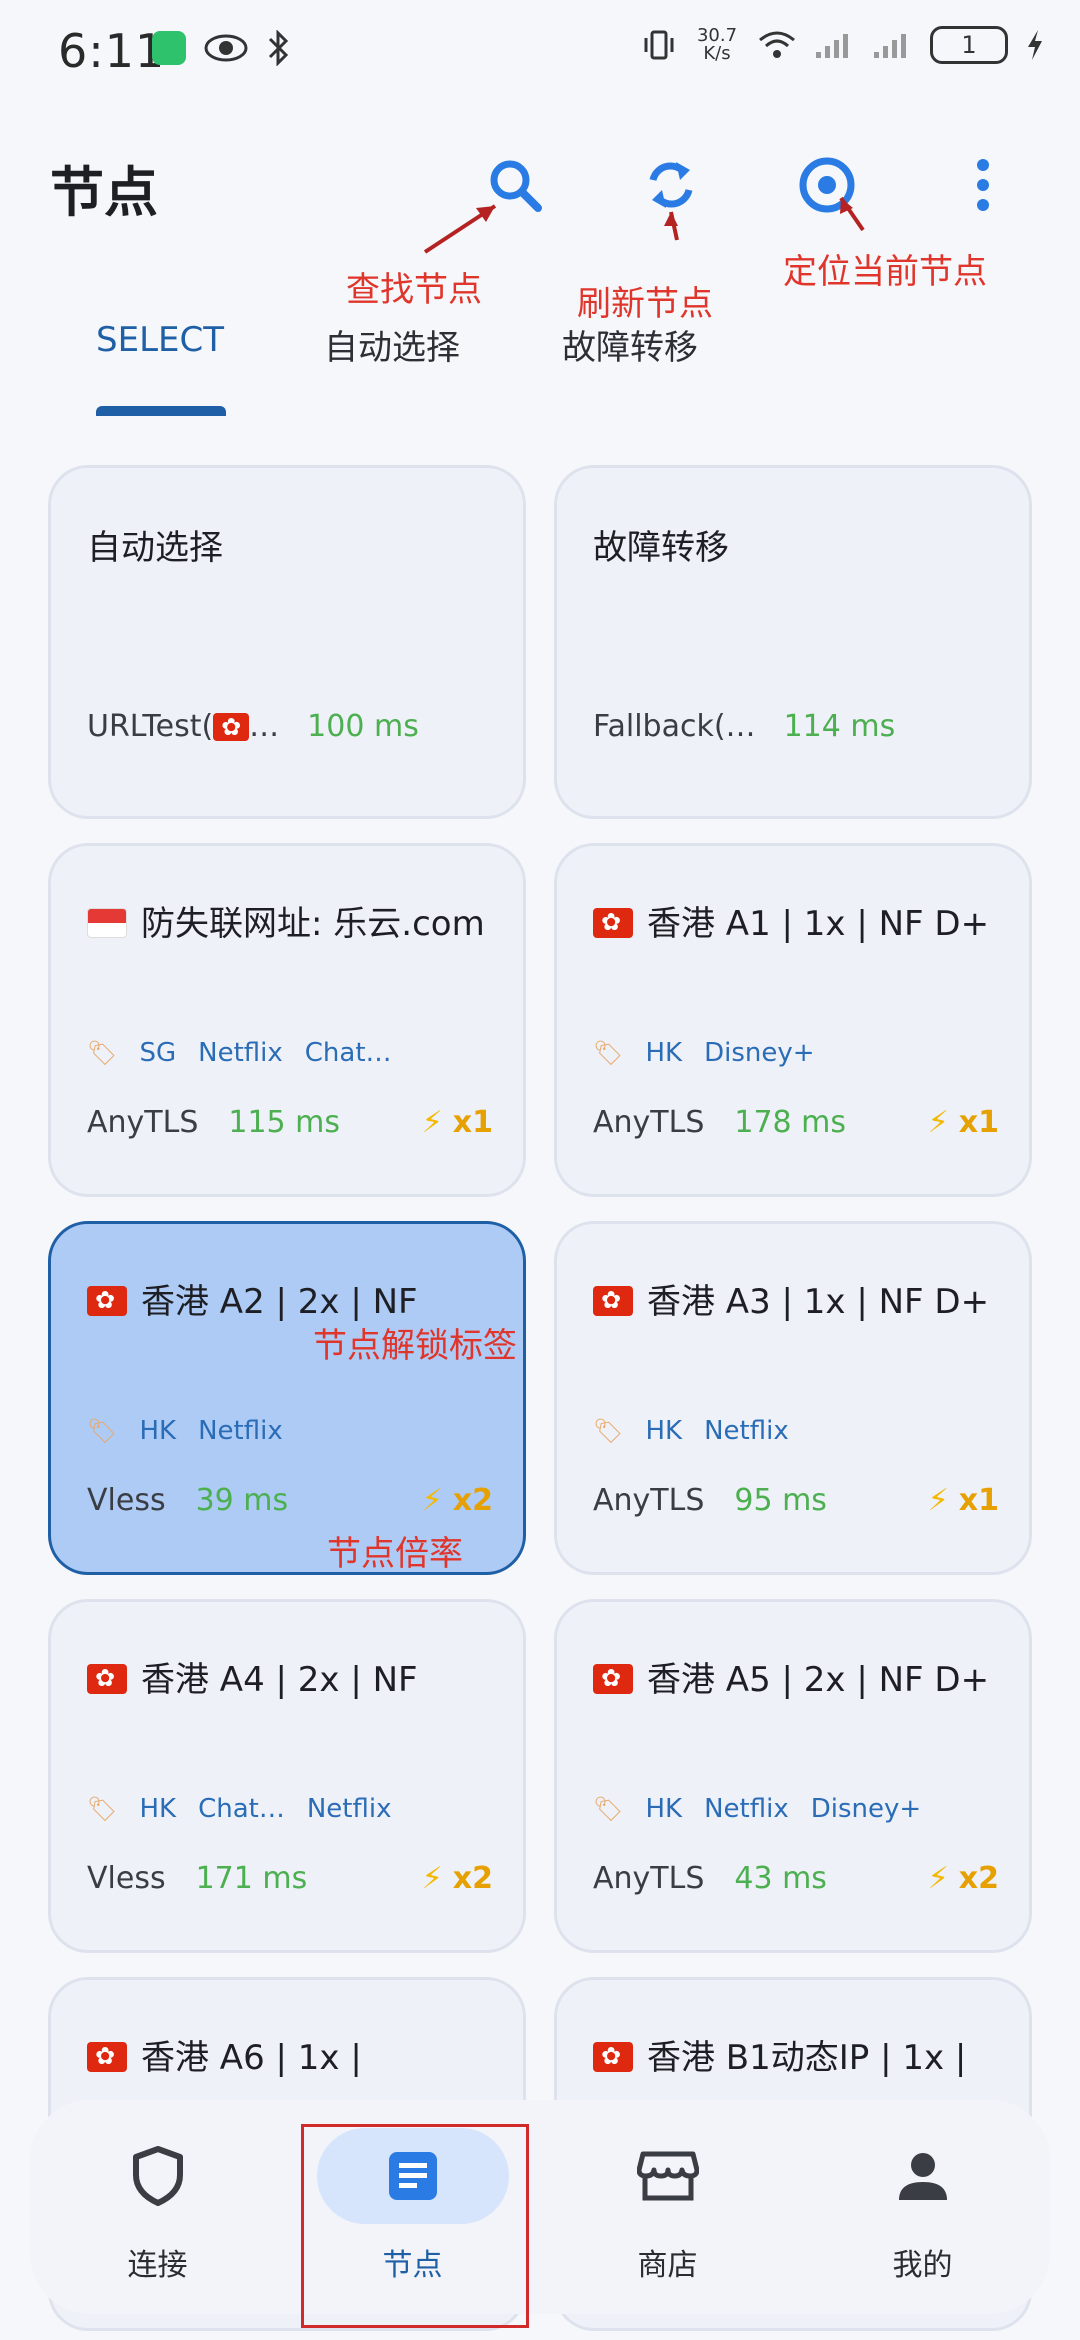 Image resolution: width=1080 pixels, height=2340 pixels. I want to click on page-title: 节点, so click(104, 192).